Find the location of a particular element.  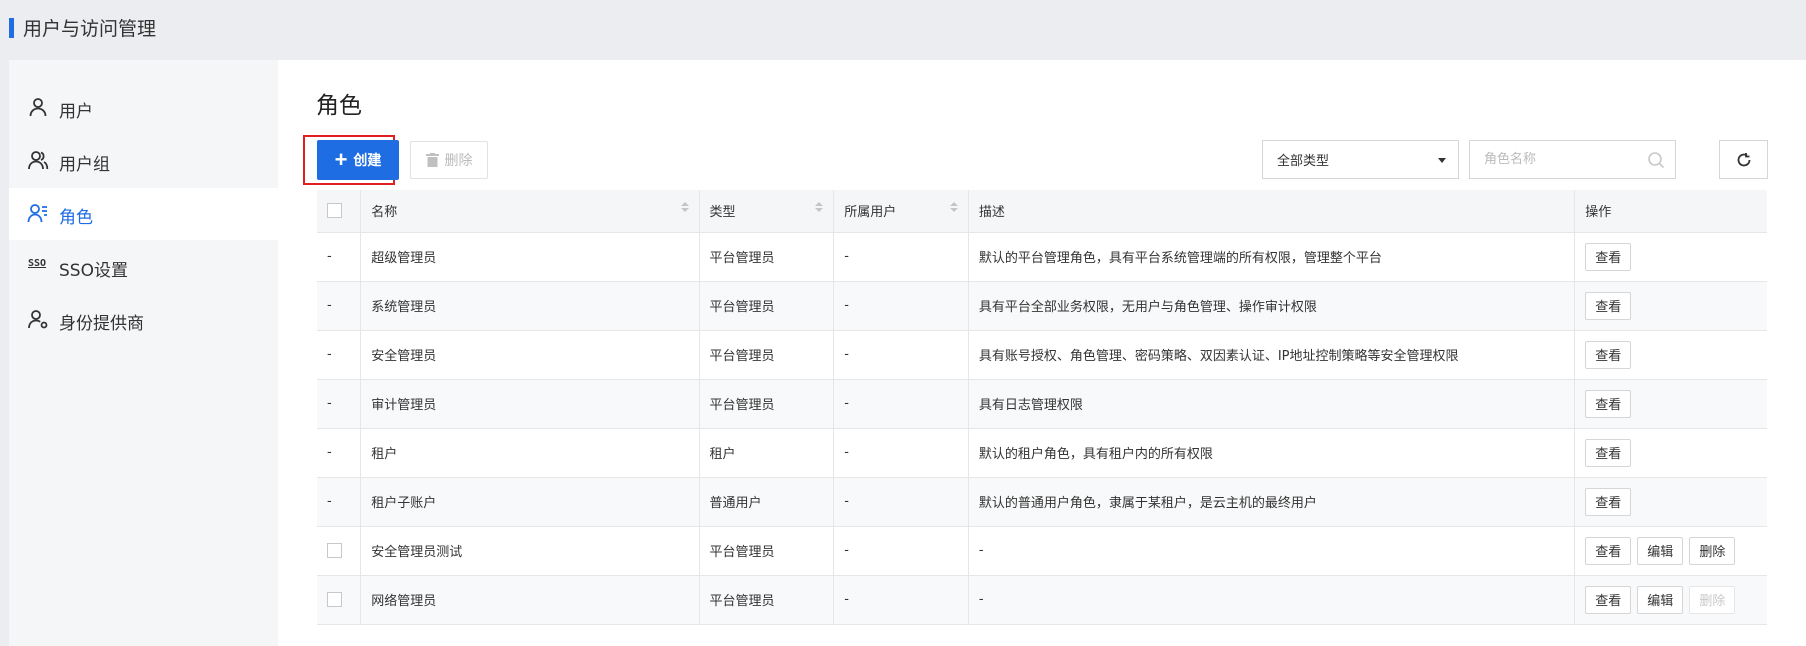

refresh-icon is located at coordinates (1743, 159).